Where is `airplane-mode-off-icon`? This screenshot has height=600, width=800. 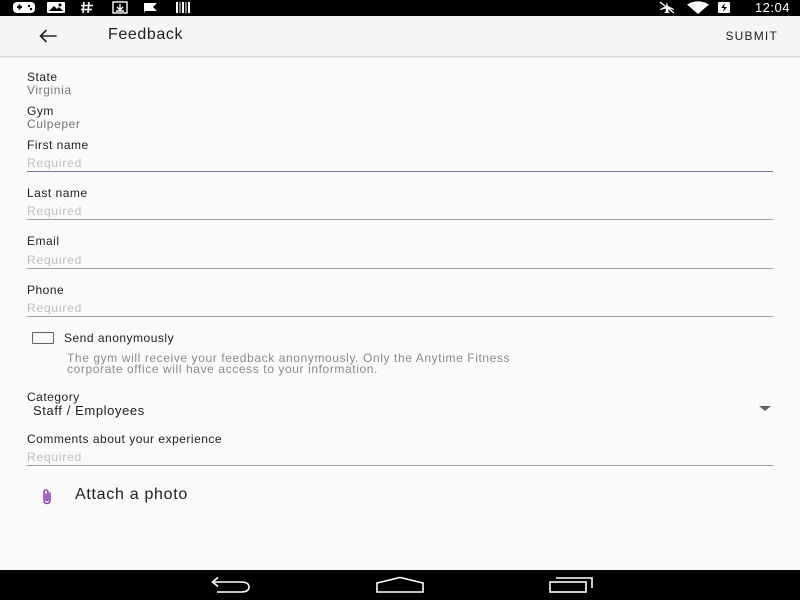
airplane-mode-off-icon is located at coordinates (667, 7).